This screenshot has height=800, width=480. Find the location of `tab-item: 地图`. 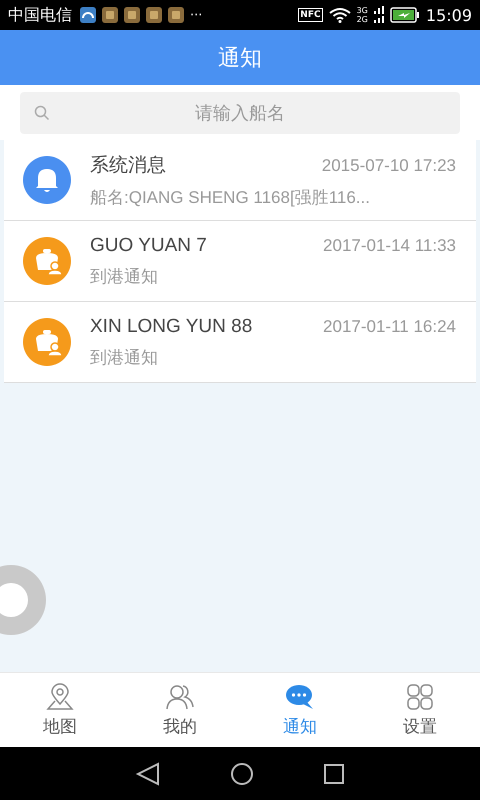

tab-item: 地图 is located at coordinates (60, 710).